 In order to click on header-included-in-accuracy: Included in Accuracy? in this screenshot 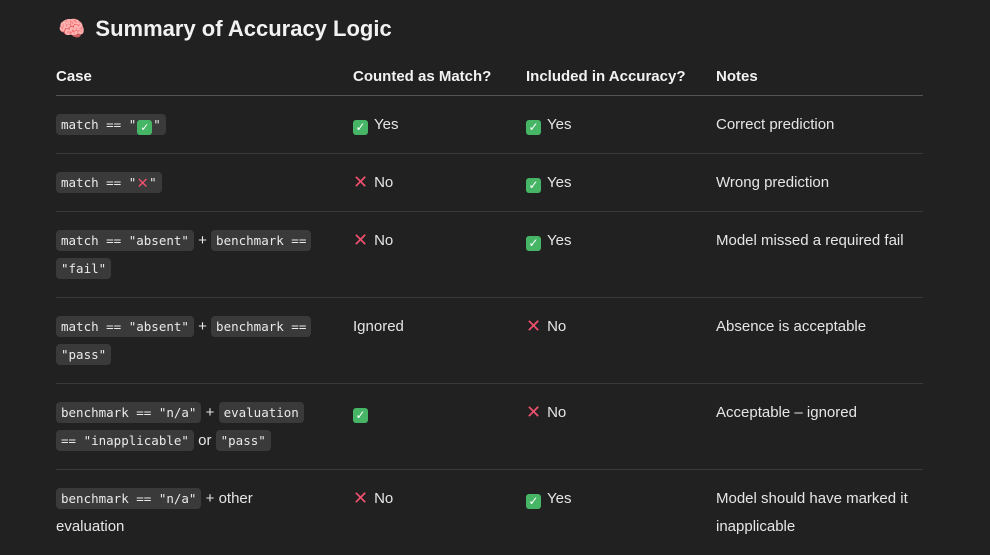, I will do `click(621, 78)`.